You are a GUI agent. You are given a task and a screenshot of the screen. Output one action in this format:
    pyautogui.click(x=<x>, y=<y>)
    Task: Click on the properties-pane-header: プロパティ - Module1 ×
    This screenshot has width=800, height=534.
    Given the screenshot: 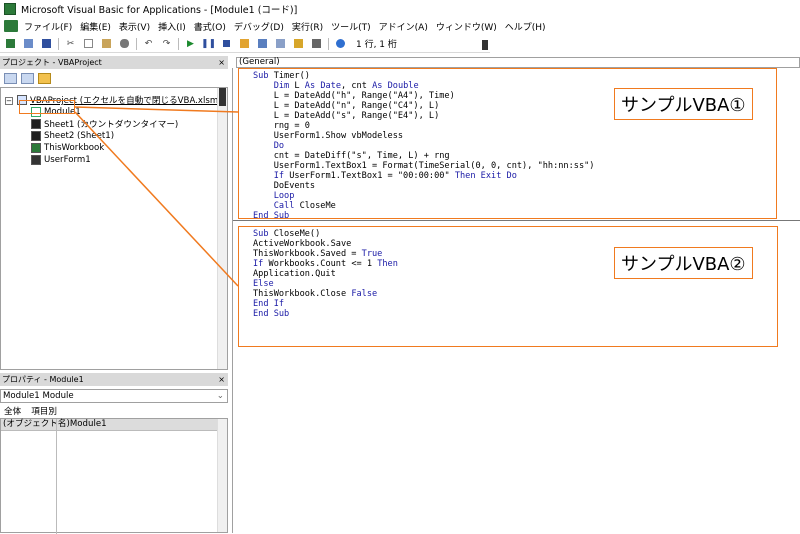 What is the action you would take?
    pyautogui.click(x=114, y=379)
    